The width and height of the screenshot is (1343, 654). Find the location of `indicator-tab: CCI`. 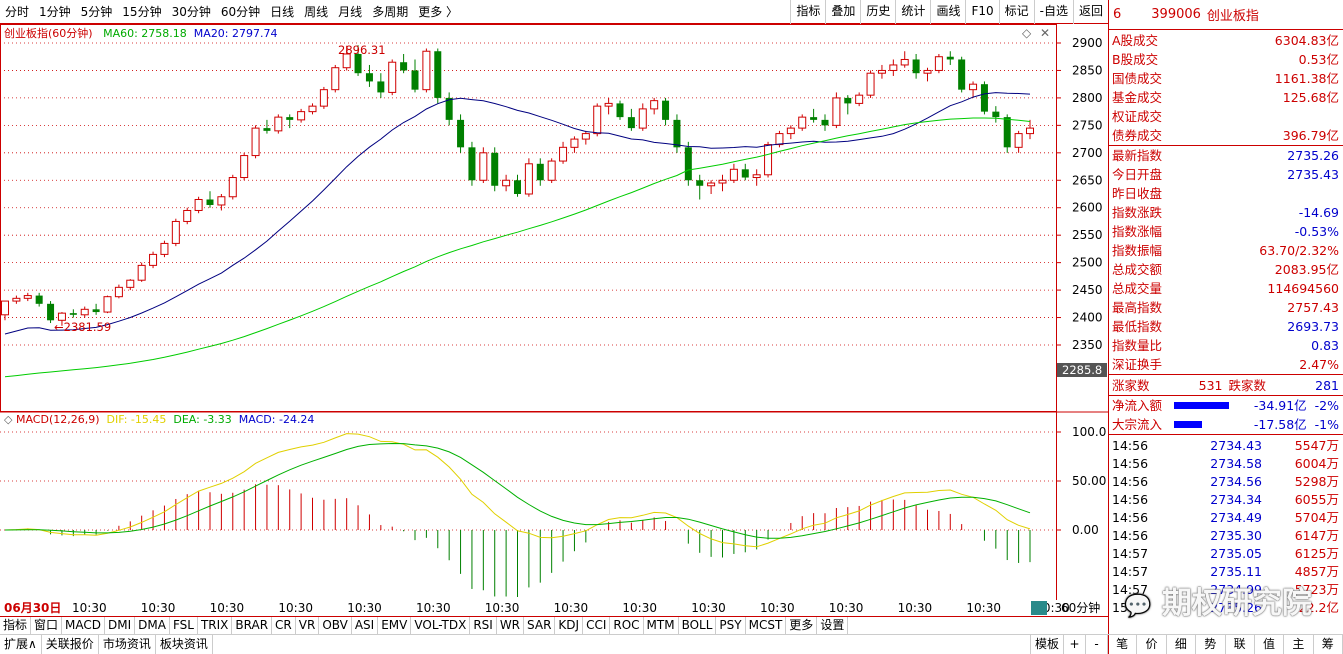

indicator-tab: CCI is located at coordinates (597, 625).